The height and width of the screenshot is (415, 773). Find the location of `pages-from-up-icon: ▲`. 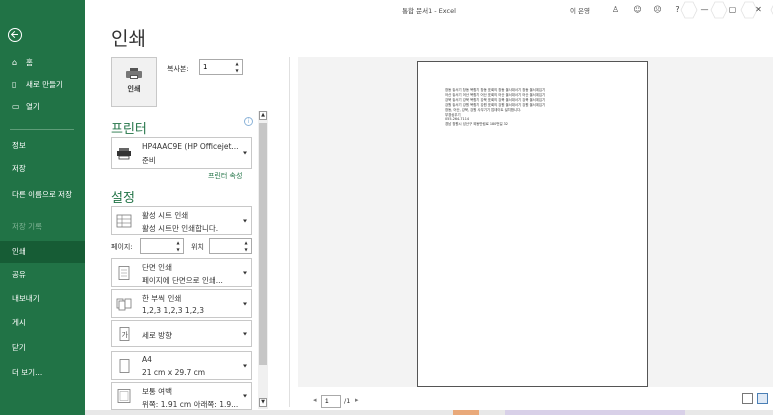

pages-from-up-icon: ▲ is located at coordinates (178, 242).